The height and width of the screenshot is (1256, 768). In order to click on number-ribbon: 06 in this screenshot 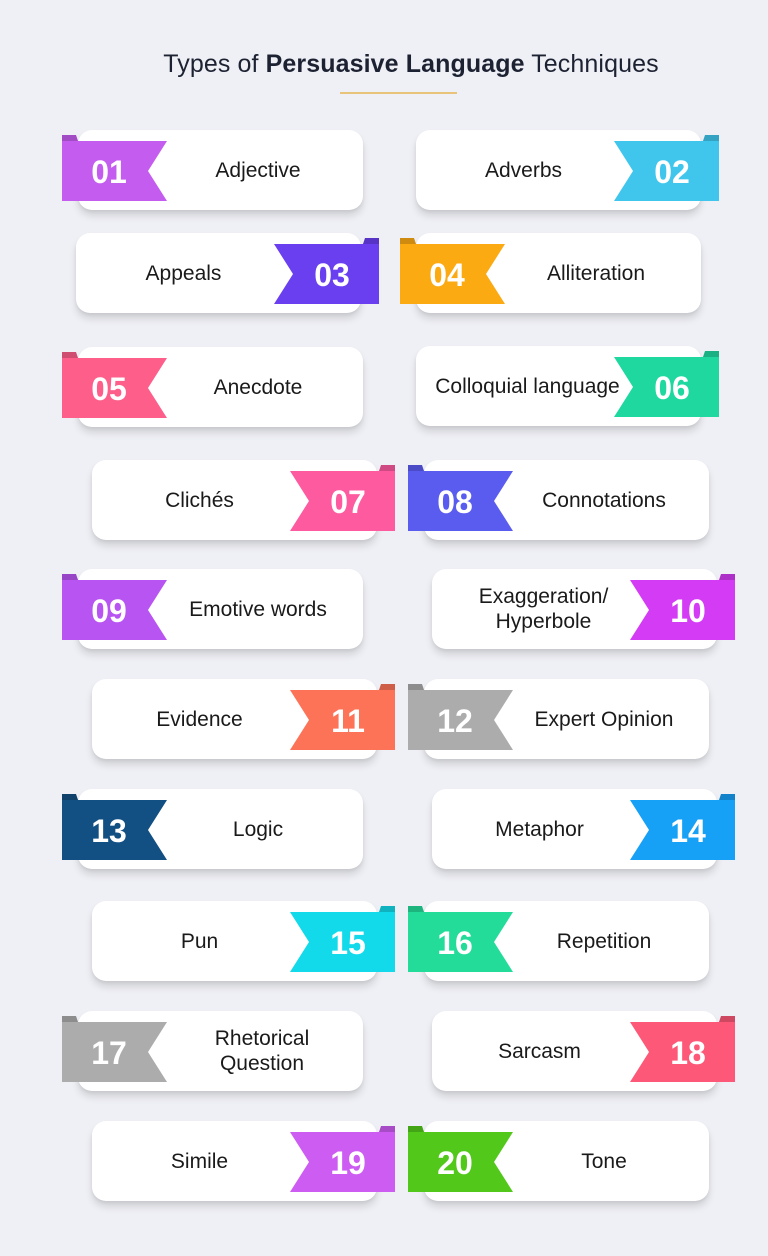, I will do `click(665, 384)`.